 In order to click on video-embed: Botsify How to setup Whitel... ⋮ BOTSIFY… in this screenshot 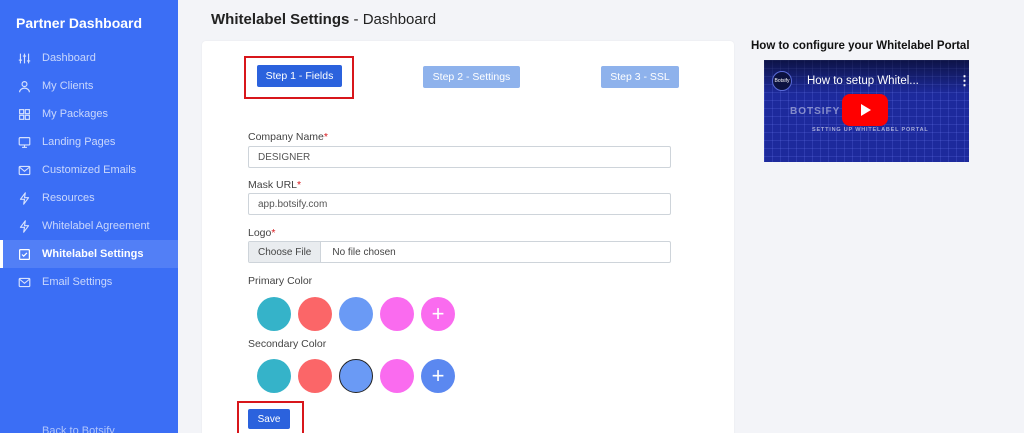, I will do `click(866, 111)`.